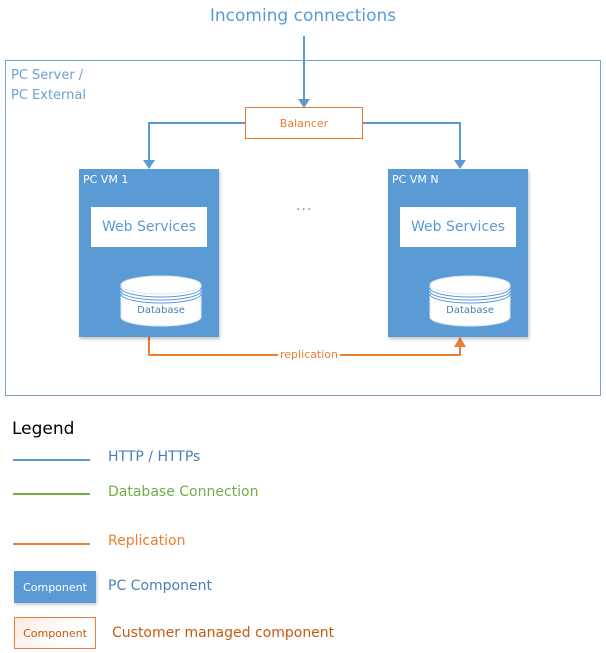 This screenshot has height=653, width=606. I want to click on balancer-to-vmn-arrow-head, so click(460, 164).